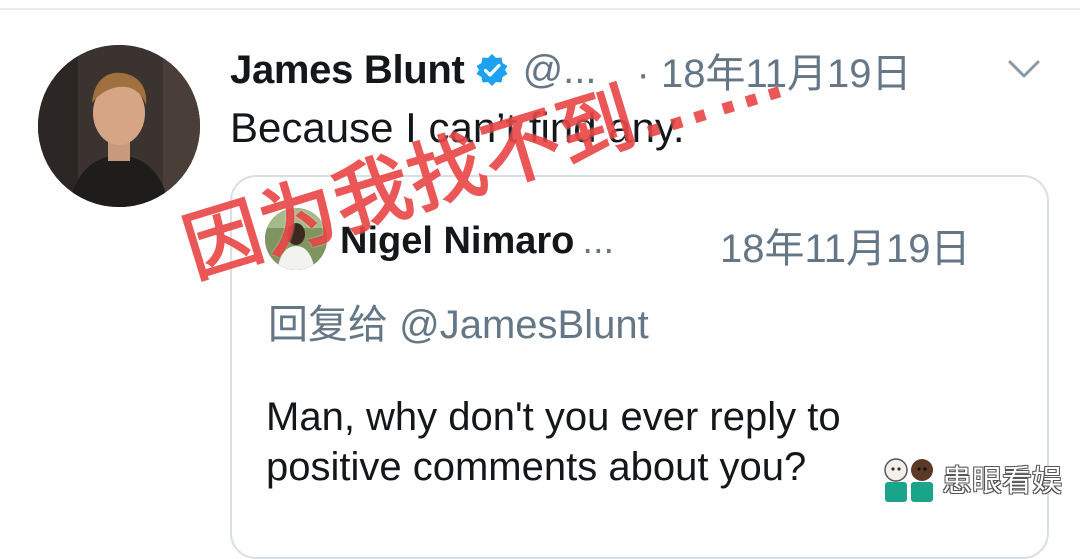  What do you see at coordinates (119, 126) in the screenshot?
I see `author-avatar` at bounding box center [119, 126].